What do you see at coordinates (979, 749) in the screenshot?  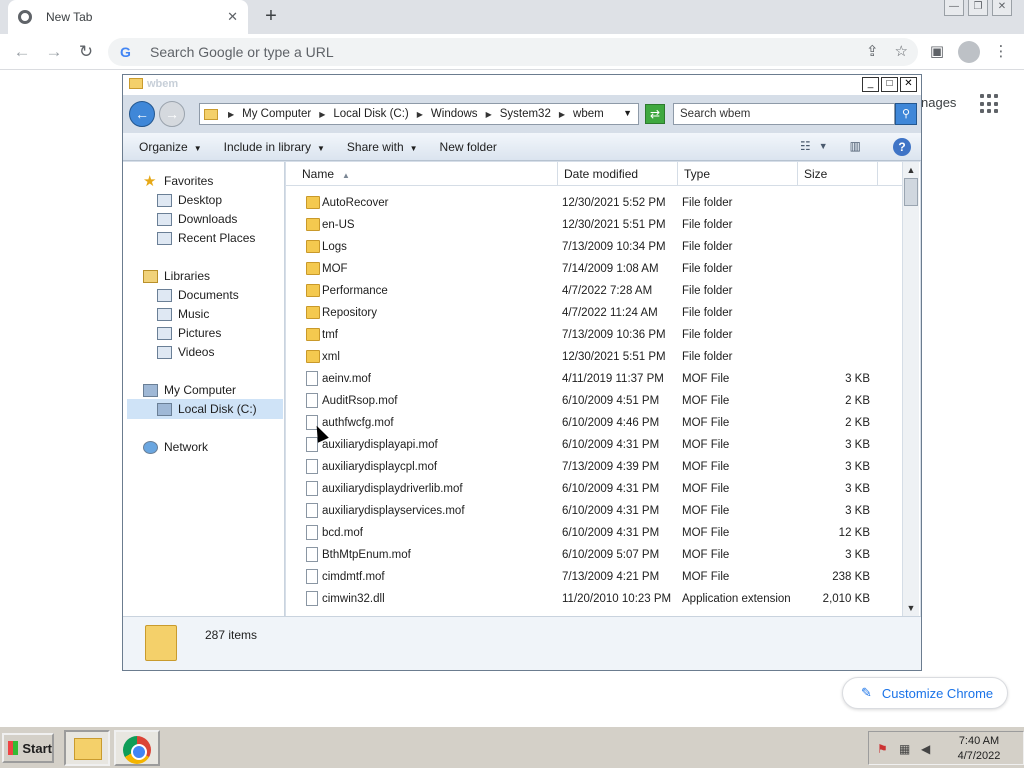 I see `clock: 7:40 AM 4/7/2022` at bounding box center [979, 749].